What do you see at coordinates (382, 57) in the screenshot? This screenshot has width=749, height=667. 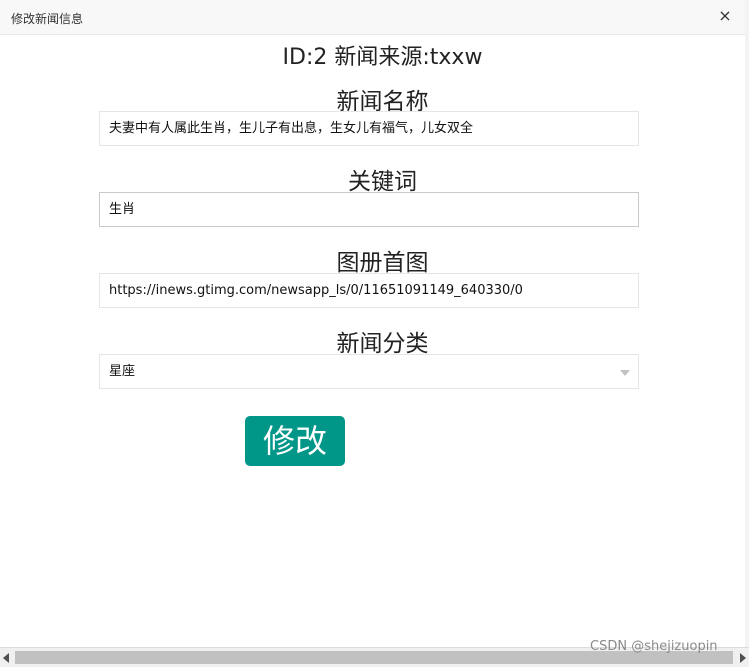 I see `news-id-source-header: ID:2 新闻来源:txxw` at bounding box center [382, 57].